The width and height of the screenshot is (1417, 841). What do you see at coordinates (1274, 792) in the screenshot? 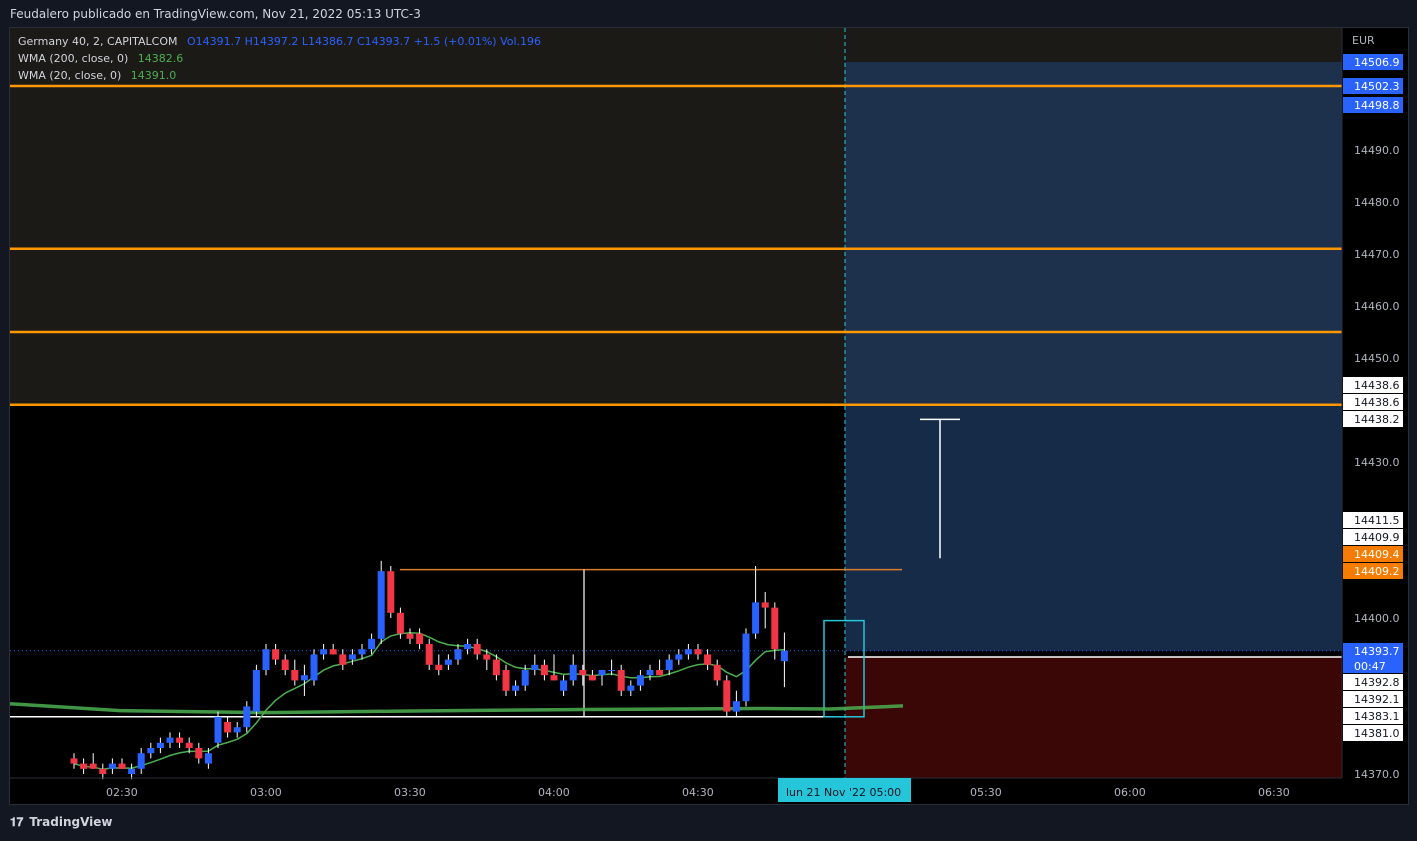
I see `time-tick-label: 06:30` at bounding box center [1274, 792].